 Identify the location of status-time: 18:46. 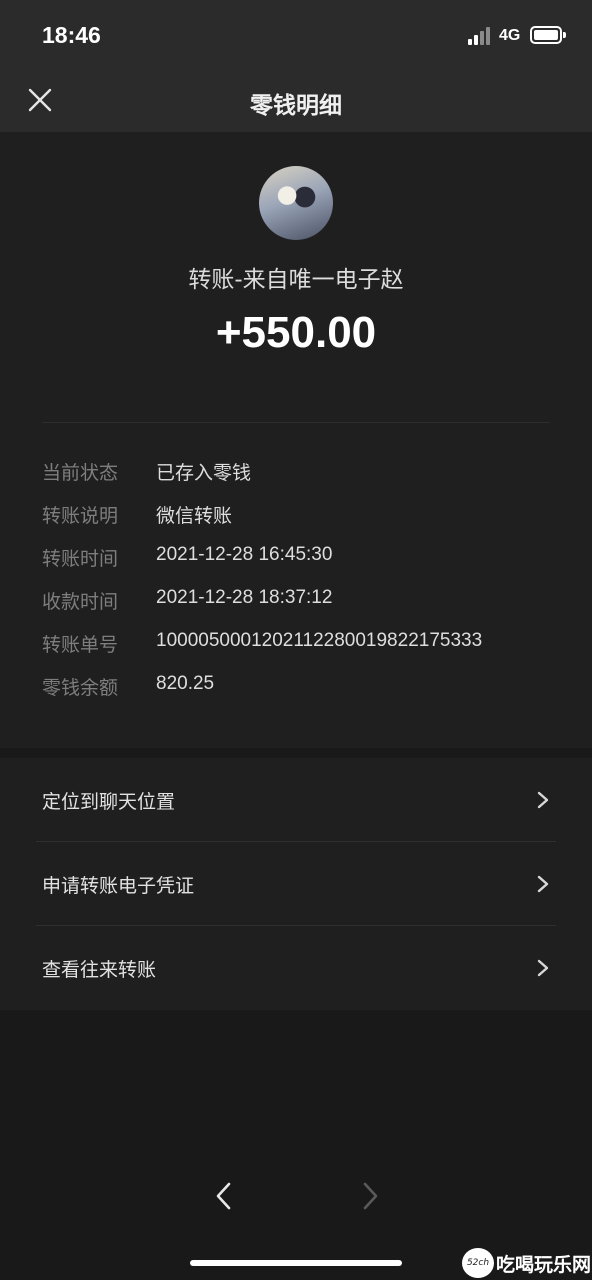
(71, 35).